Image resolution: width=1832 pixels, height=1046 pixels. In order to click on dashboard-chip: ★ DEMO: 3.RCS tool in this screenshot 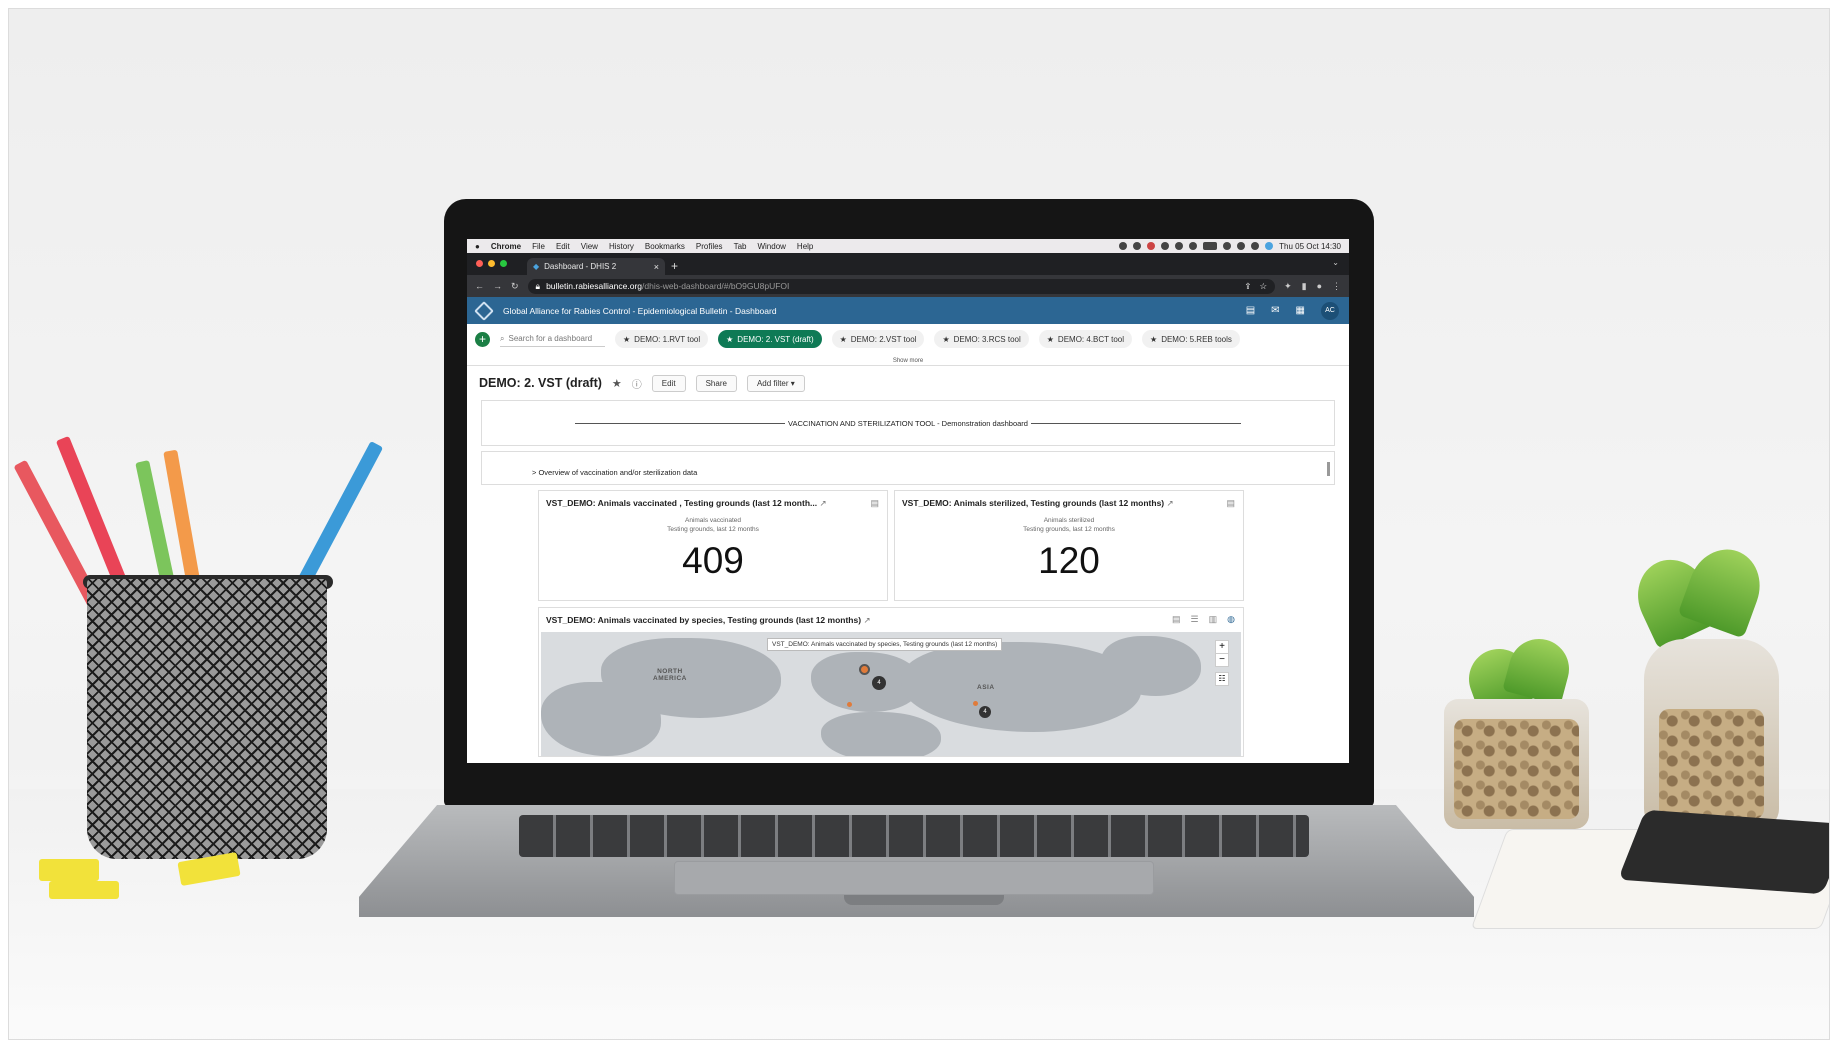, I will do `click(981, 339)`.